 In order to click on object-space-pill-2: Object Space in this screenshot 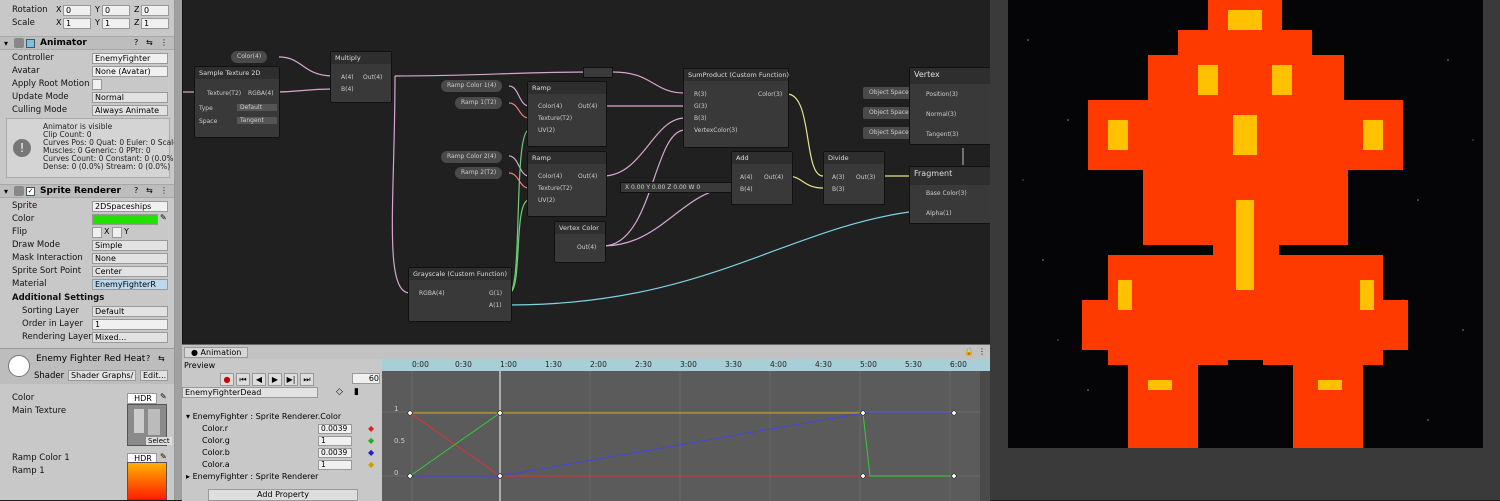, I will do `click(889, 113)`.